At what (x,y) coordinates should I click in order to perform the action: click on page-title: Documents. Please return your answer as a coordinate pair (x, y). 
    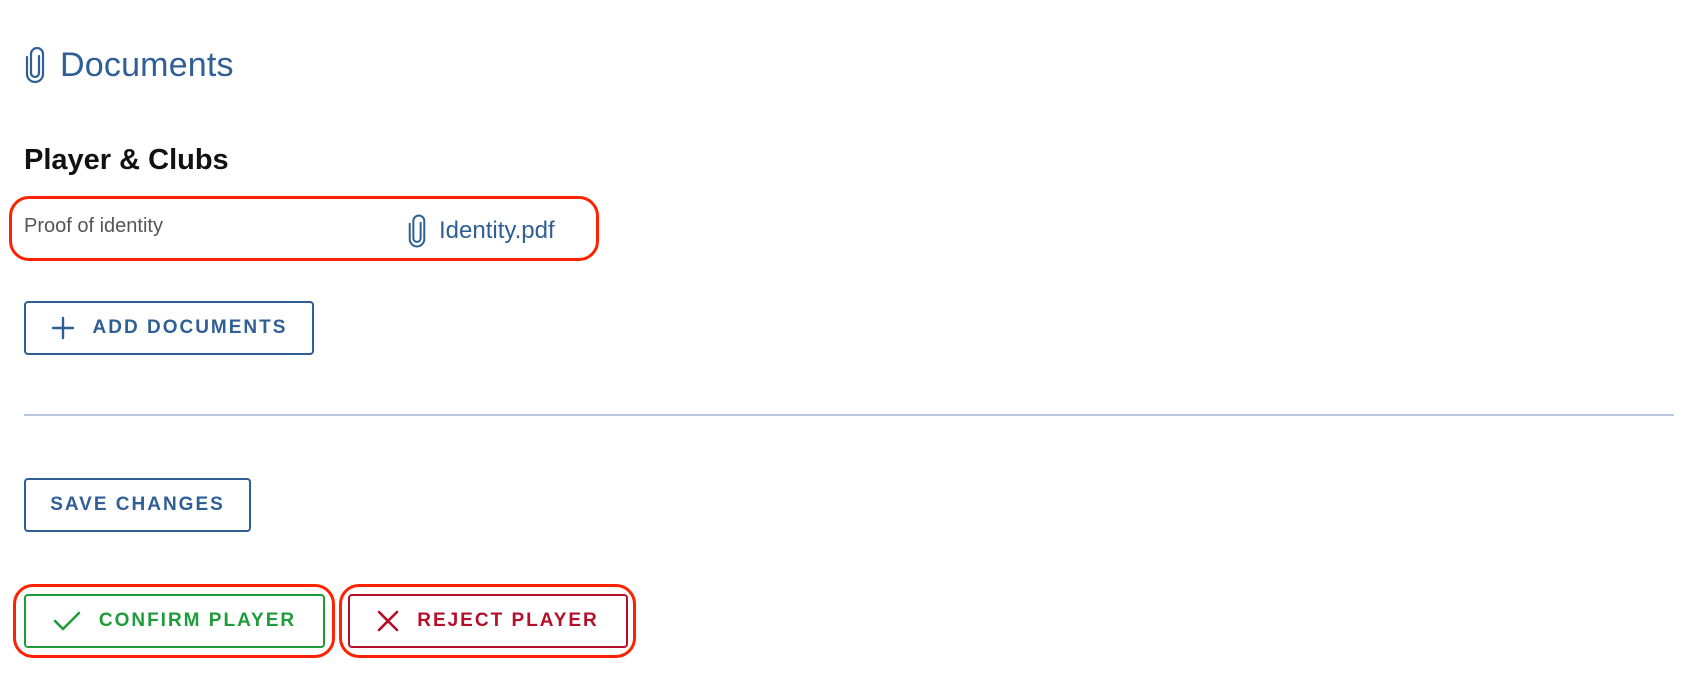
    Looking at the image, I should click on (147, 64).